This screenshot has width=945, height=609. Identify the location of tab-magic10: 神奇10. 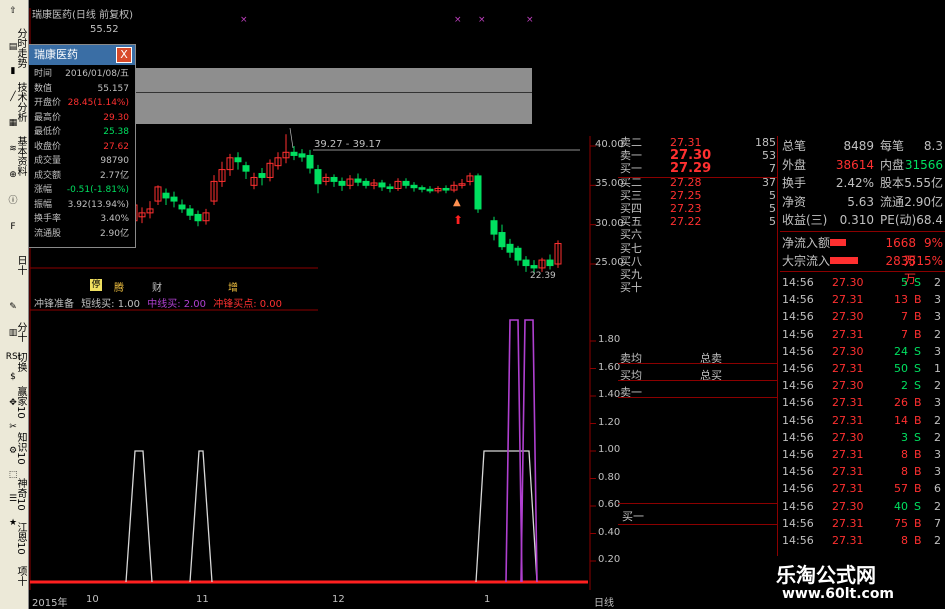
(21, 498).